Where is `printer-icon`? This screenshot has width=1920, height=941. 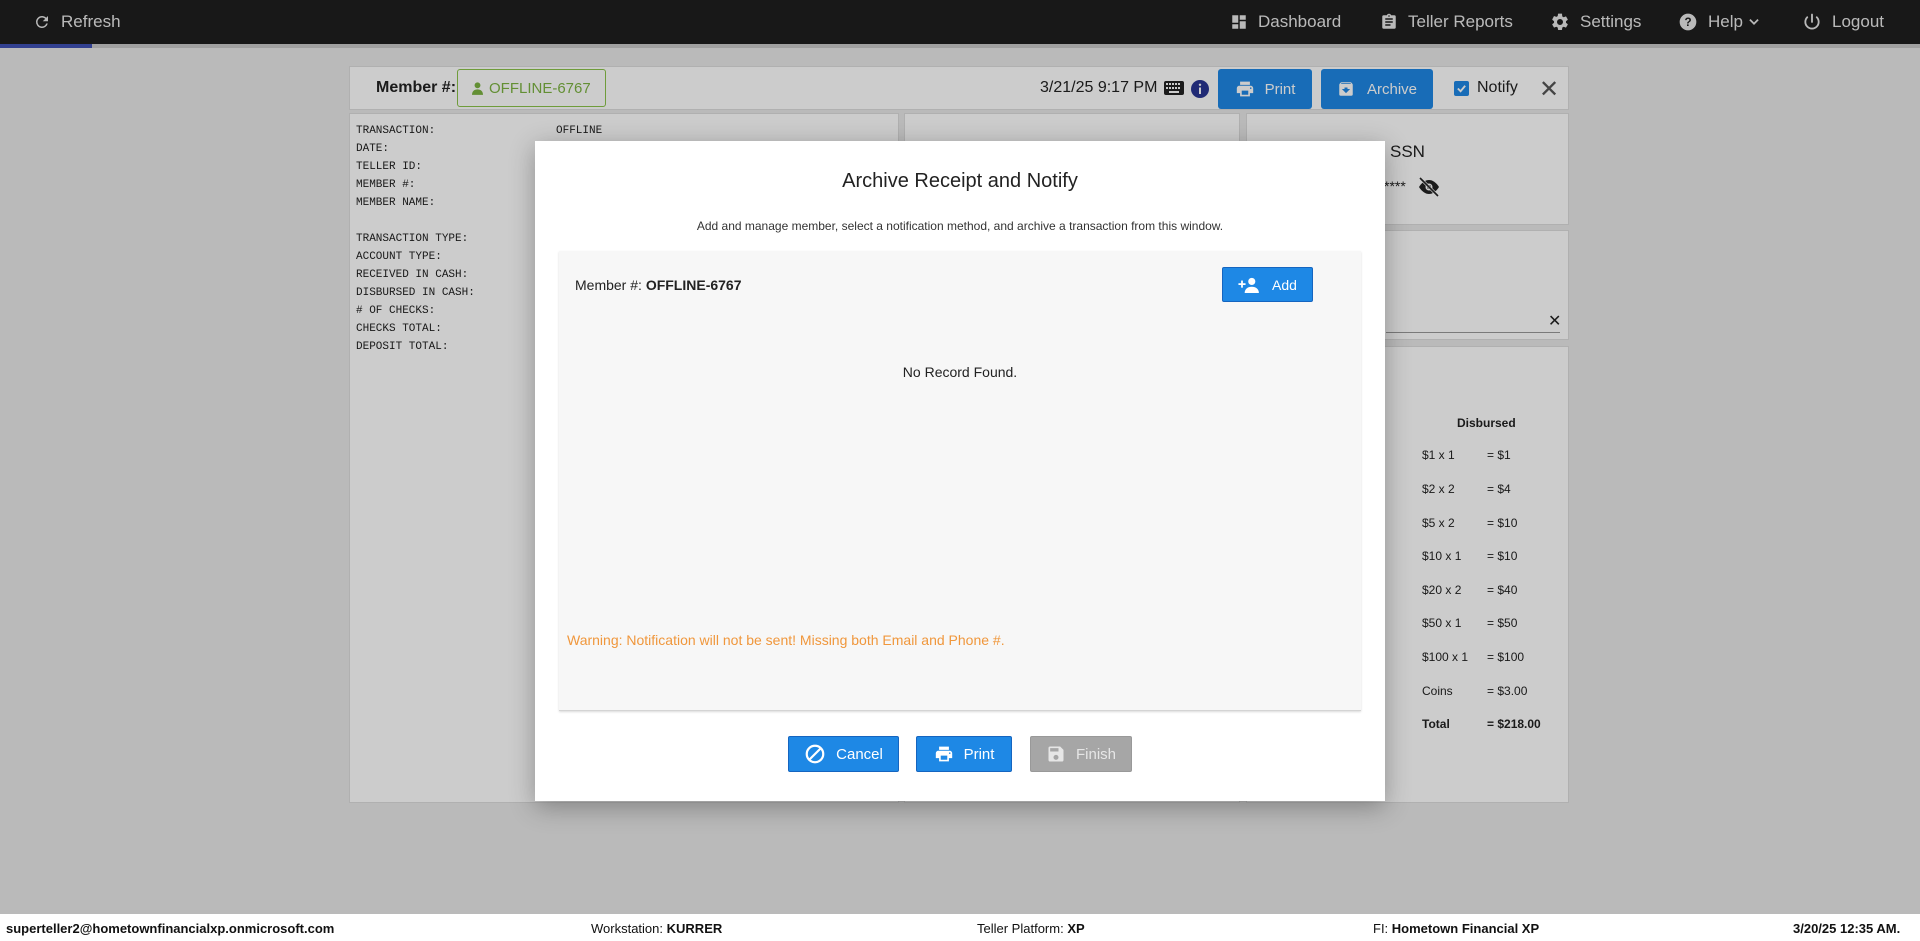
printer-icon is located at coordinates (943, 754).